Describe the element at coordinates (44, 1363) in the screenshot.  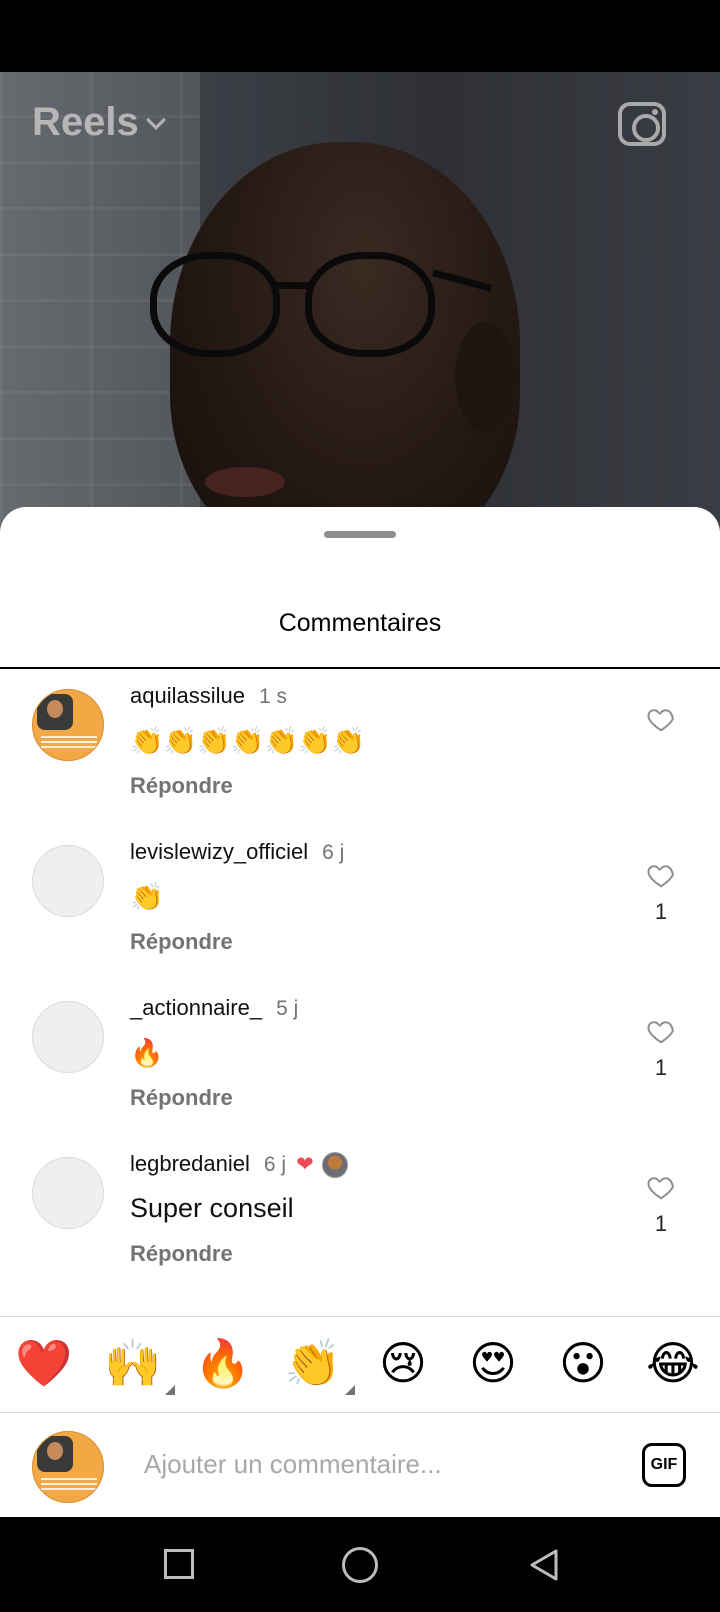
I see `emoji-heart: ❤️` at that location.